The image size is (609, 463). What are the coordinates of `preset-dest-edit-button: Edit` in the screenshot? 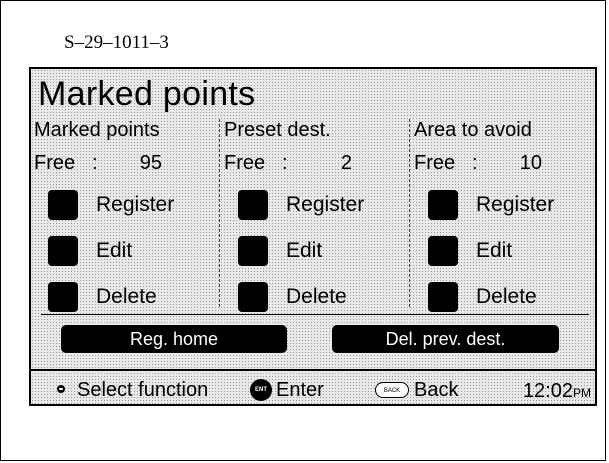 It's located at (280, 251).